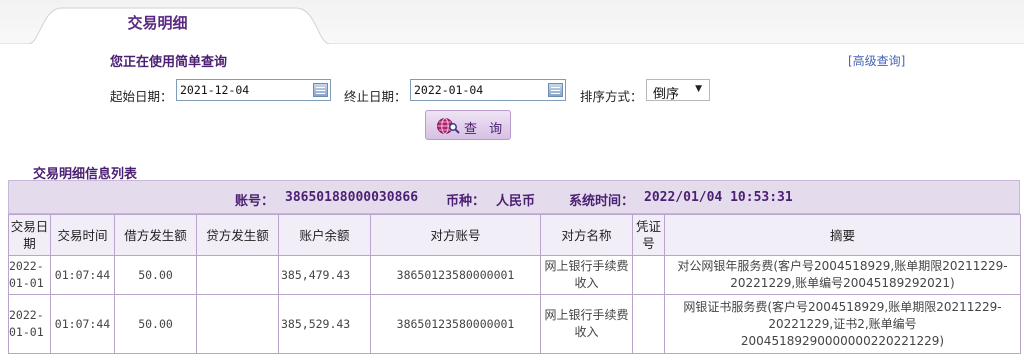 This screenshot has width=1024, height=354. What do you see at coordinates (485, 129) in the screenshot?
I see `query-button-label: 查 询` at bounding box center [485, 129].